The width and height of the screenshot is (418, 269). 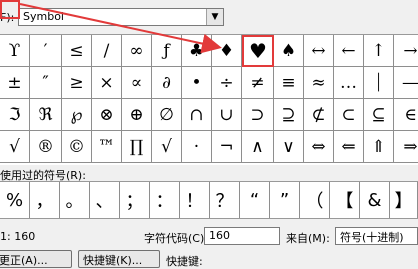 I want to click on chevron-down-icon: ▼, so click(x=214, y=17).